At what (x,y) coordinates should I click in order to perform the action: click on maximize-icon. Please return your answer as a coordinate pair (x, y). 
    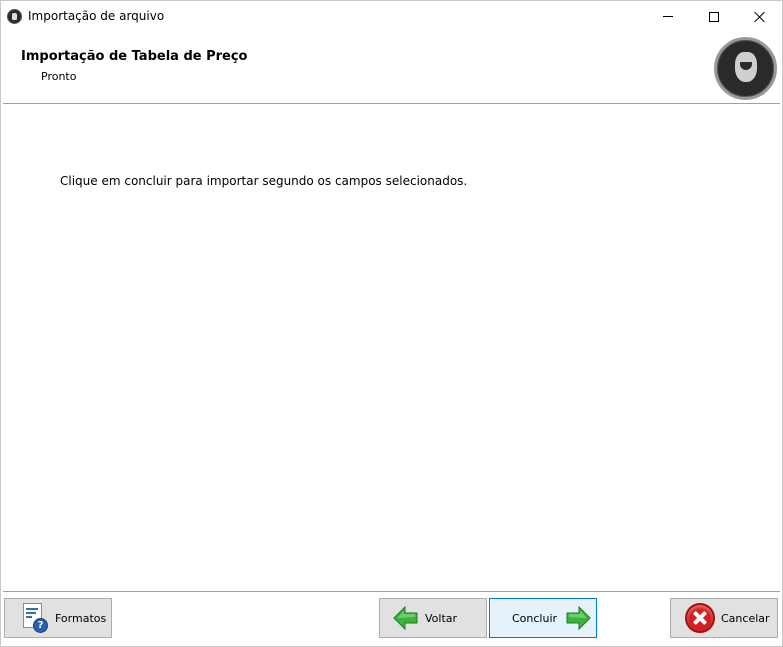
    Looking at the image, I should click on (714, 16).